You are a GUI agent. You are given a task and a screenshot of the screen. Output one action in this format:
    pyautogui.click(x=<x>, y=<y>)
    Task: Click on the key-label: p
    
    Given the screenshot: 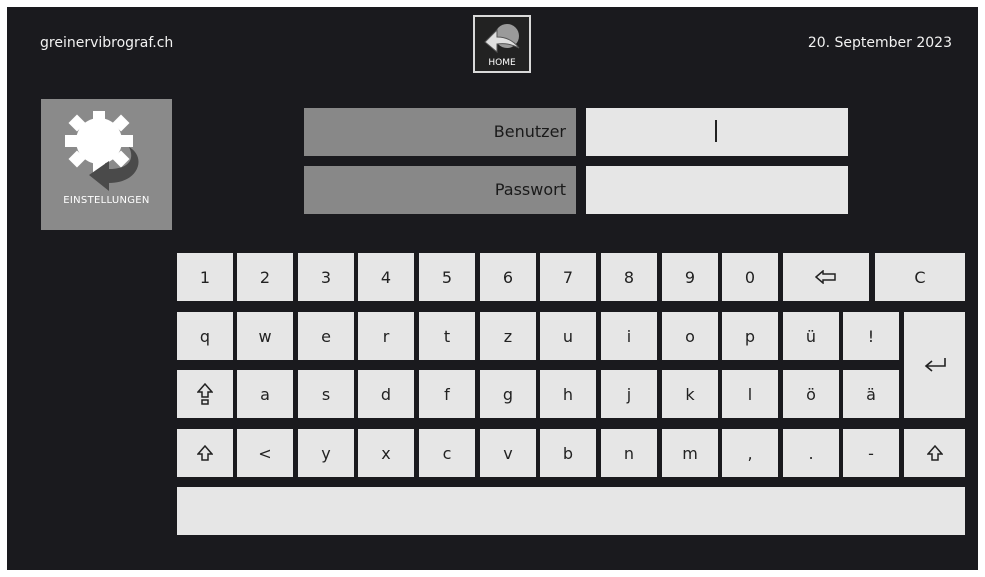 What is the action you would take?
    pyautogui.click(x=750, y=336)
    